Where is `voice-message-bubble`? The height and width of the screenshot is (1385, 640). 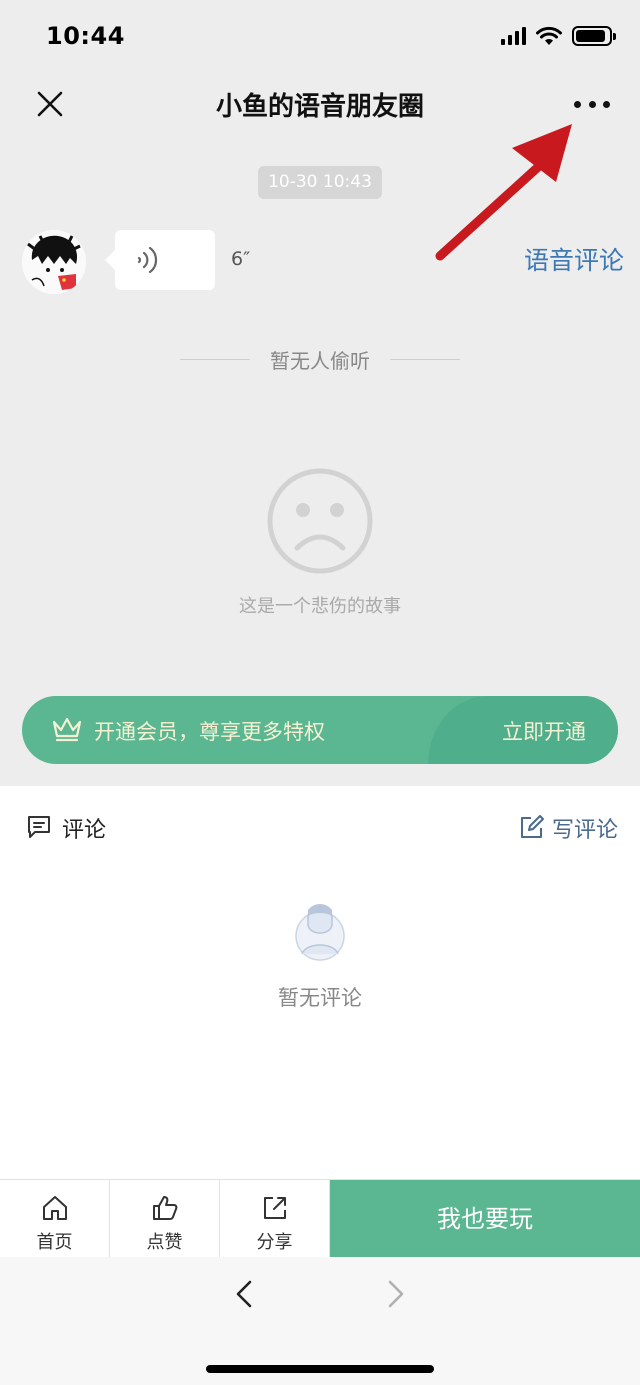 voice-message-bubble is located at coordinates (160, 260).